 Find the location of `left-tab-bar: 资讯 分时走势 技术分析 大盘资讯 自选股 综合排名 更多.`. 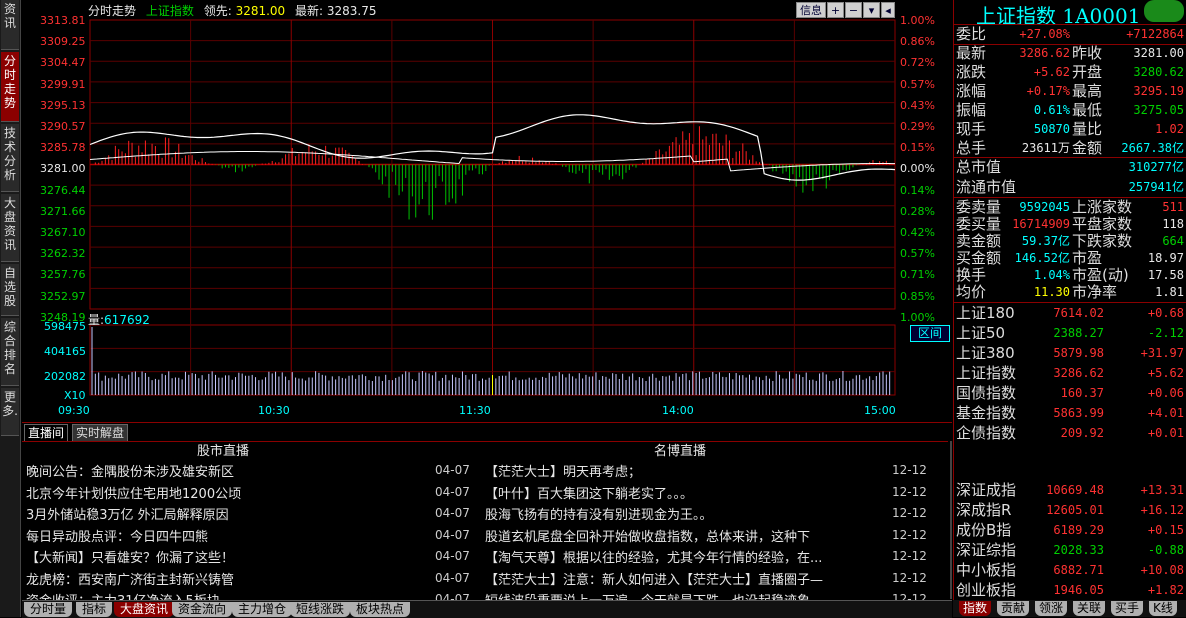

left-tab-bar: 资讯 分时走势 技术分析 大盘资讯 自选股 综合排名 更多. is located at coordinates (10, 308).